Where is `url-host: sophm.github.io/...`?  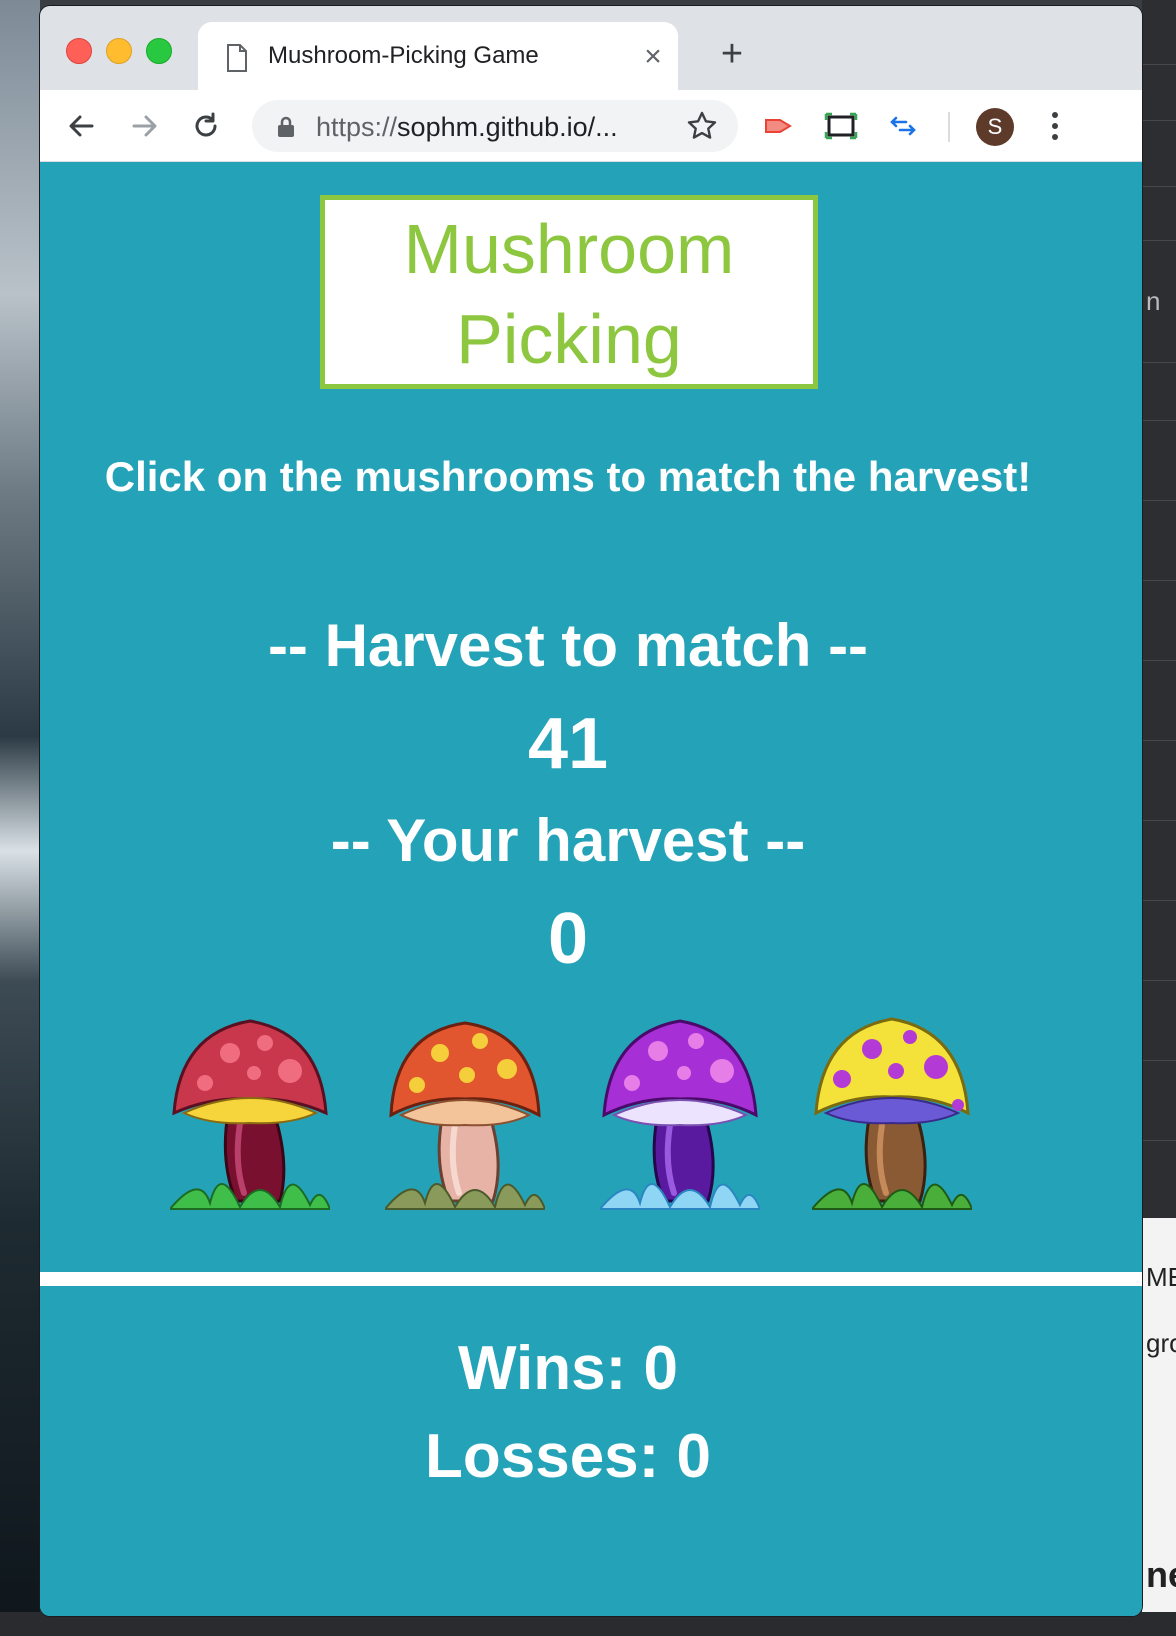
url-host: sophm.github.io/... is located at coordinates (507, 127).